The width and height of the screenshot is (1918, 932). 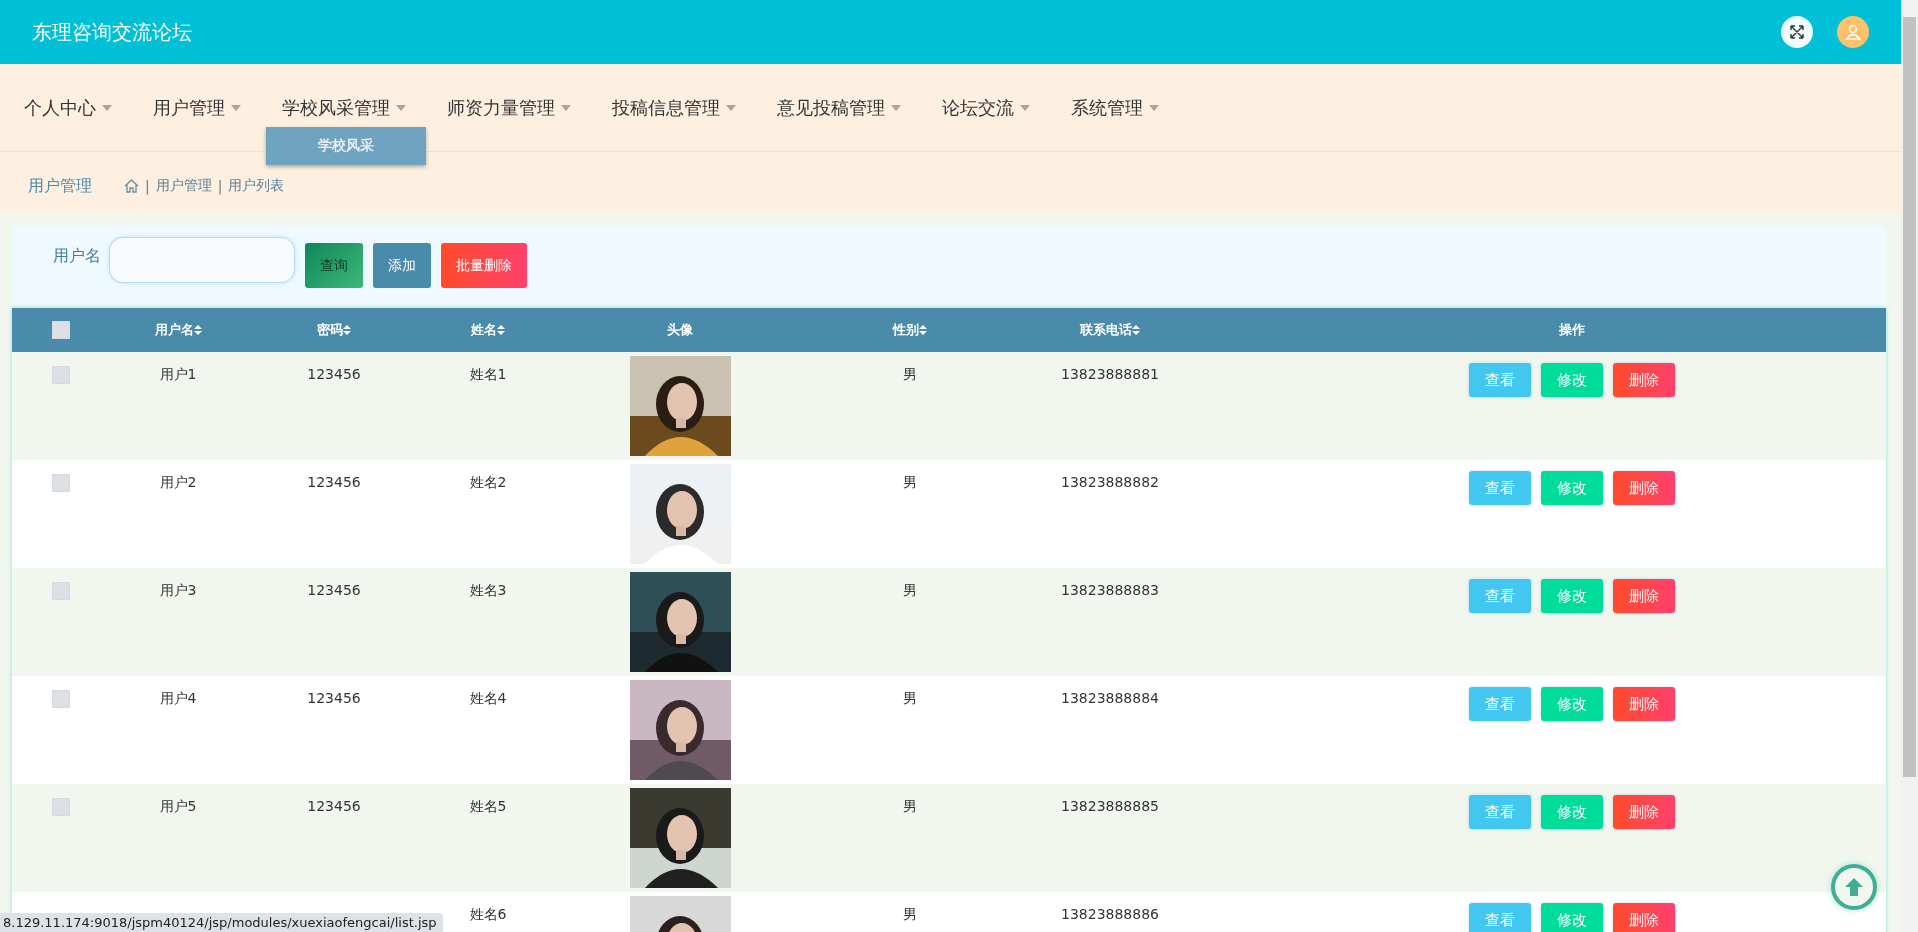 I want to click on dropdown-item: 学校风采, so click(x=346, y=145).